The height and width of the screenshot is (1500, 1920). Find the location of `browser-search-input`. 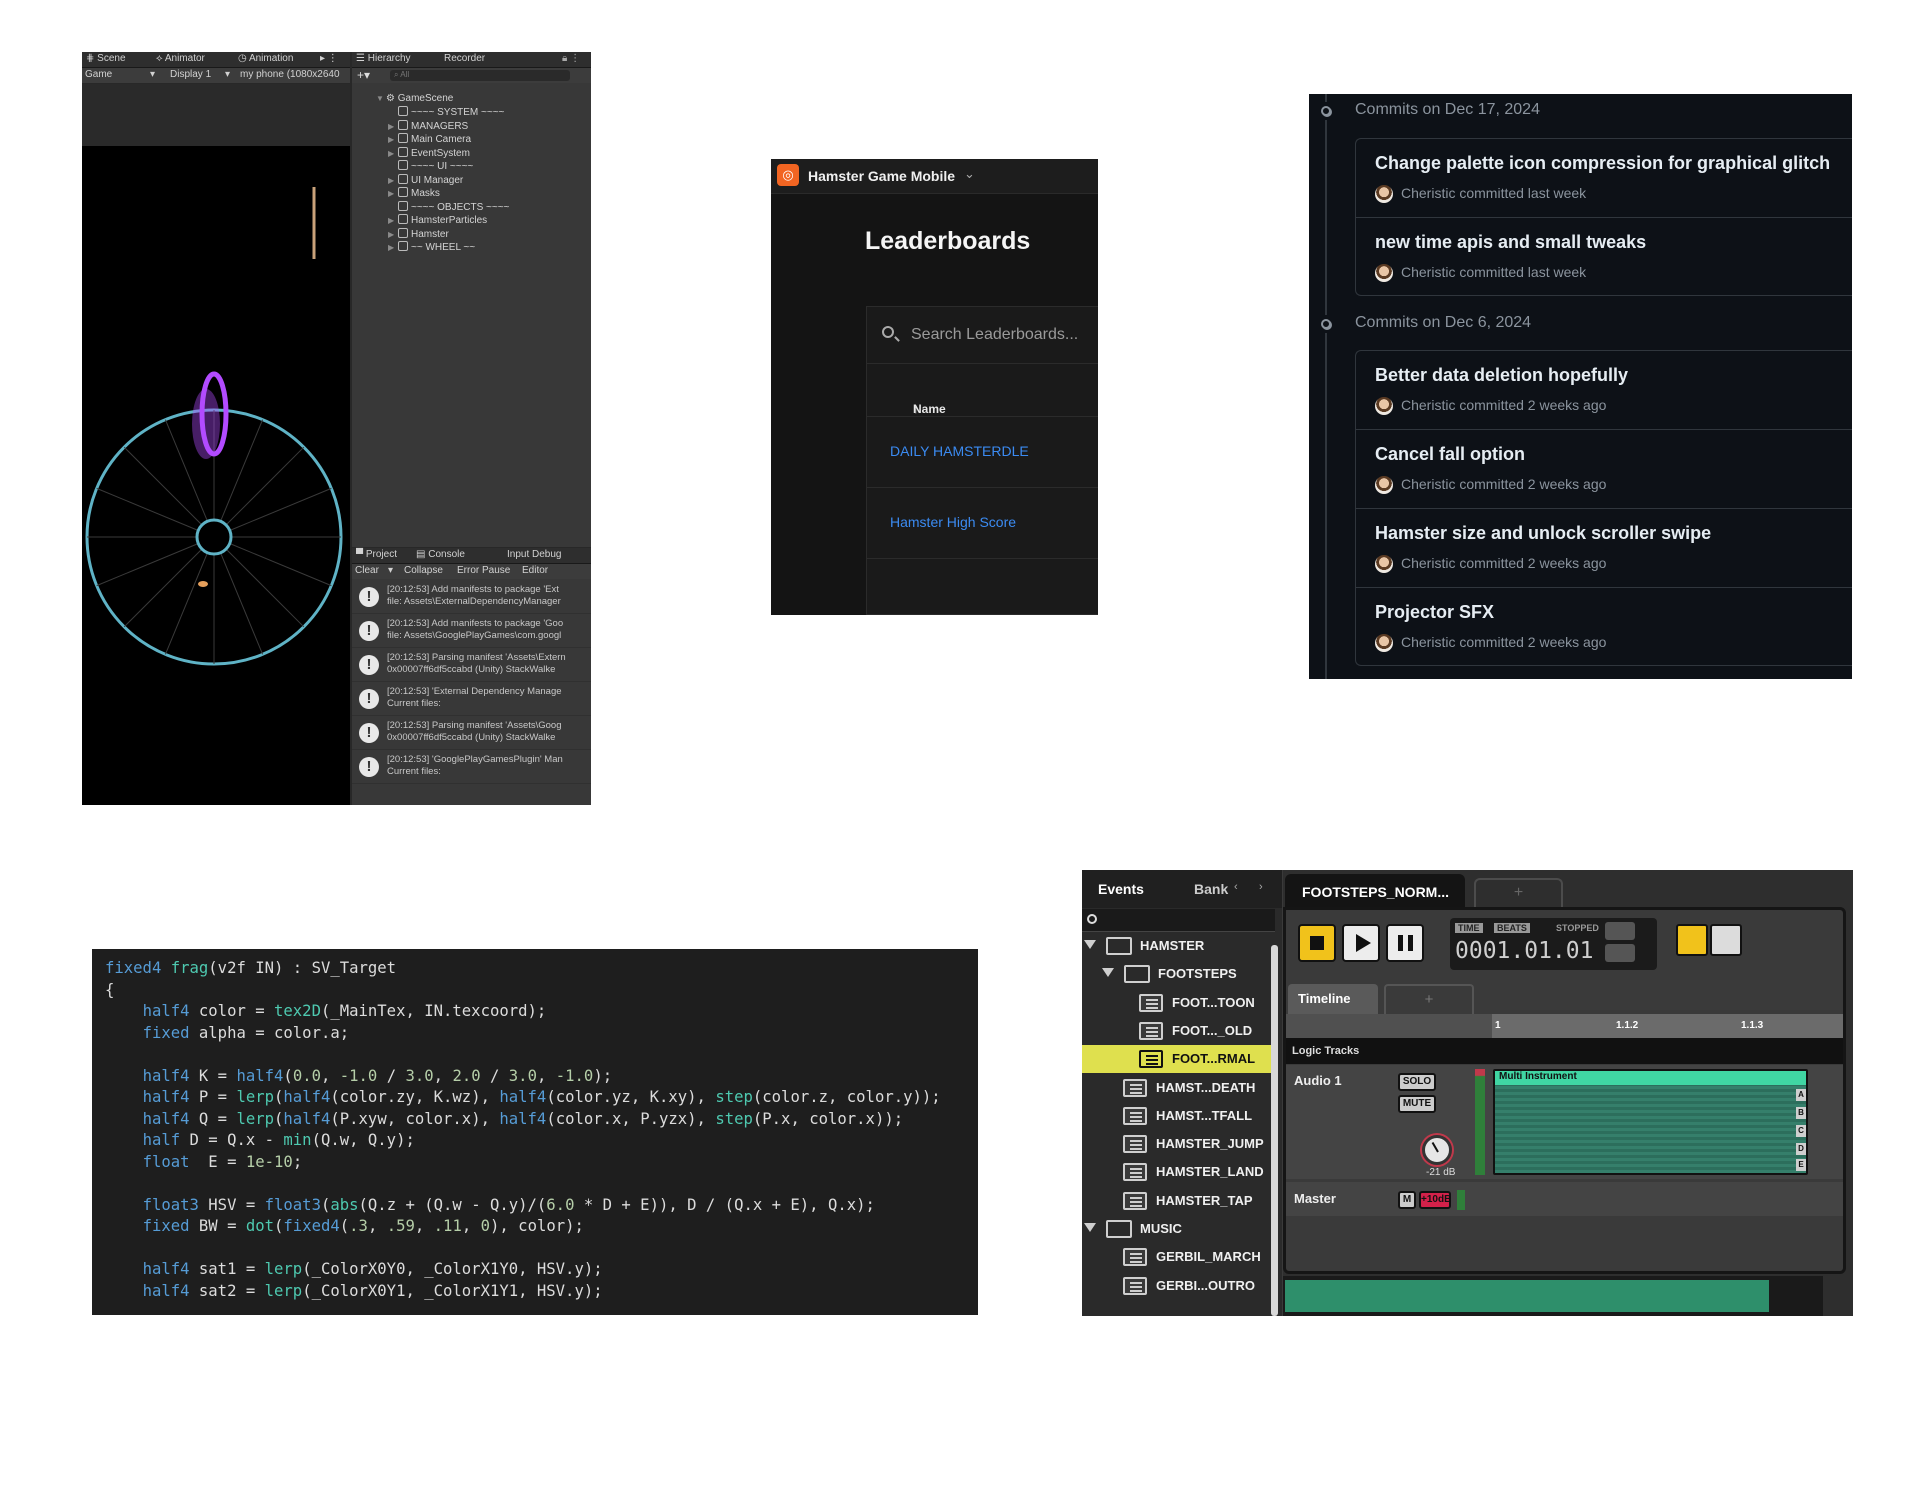

browser-search-input is located at coordinates (1178, 920).